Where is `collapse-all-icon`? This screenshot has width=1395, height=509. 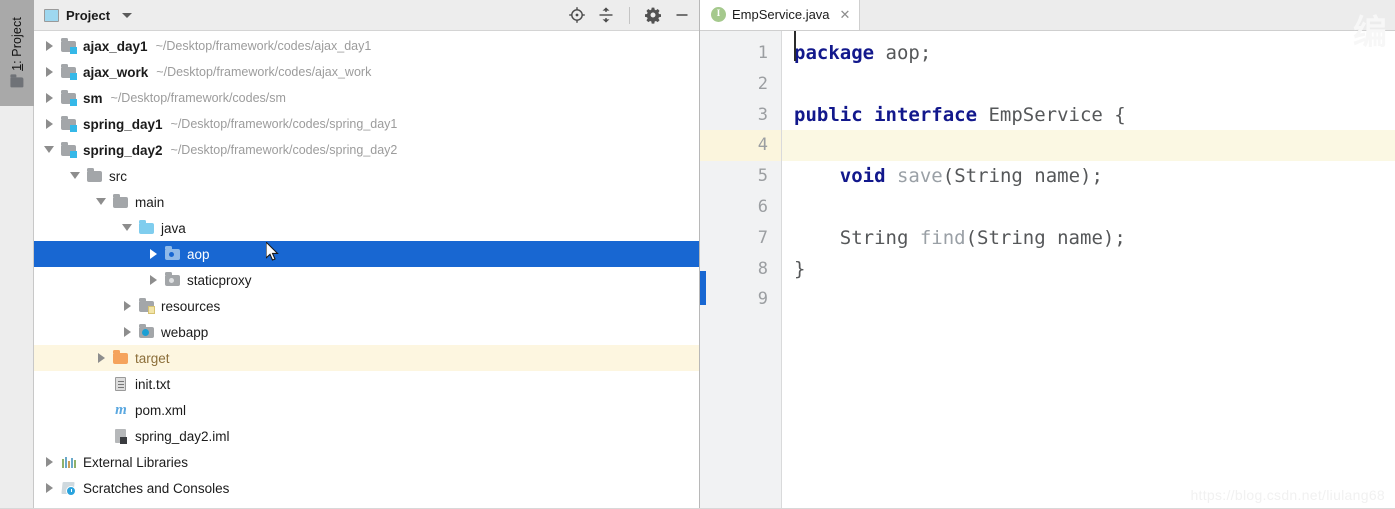
collapse-all-icon is located at coordinates (606, 15).